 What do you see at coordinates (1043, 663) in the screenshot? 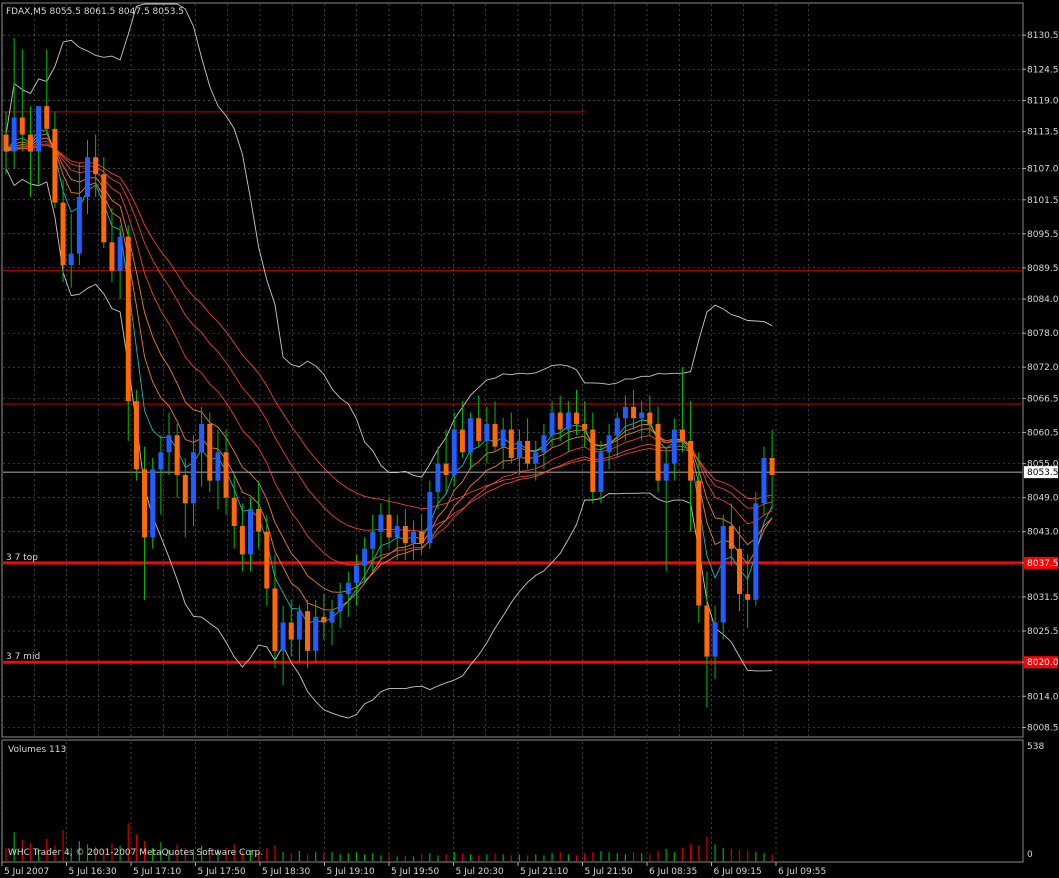
I see `level-price-tag-label: 8020.0` at bounding box center [1043, 663].